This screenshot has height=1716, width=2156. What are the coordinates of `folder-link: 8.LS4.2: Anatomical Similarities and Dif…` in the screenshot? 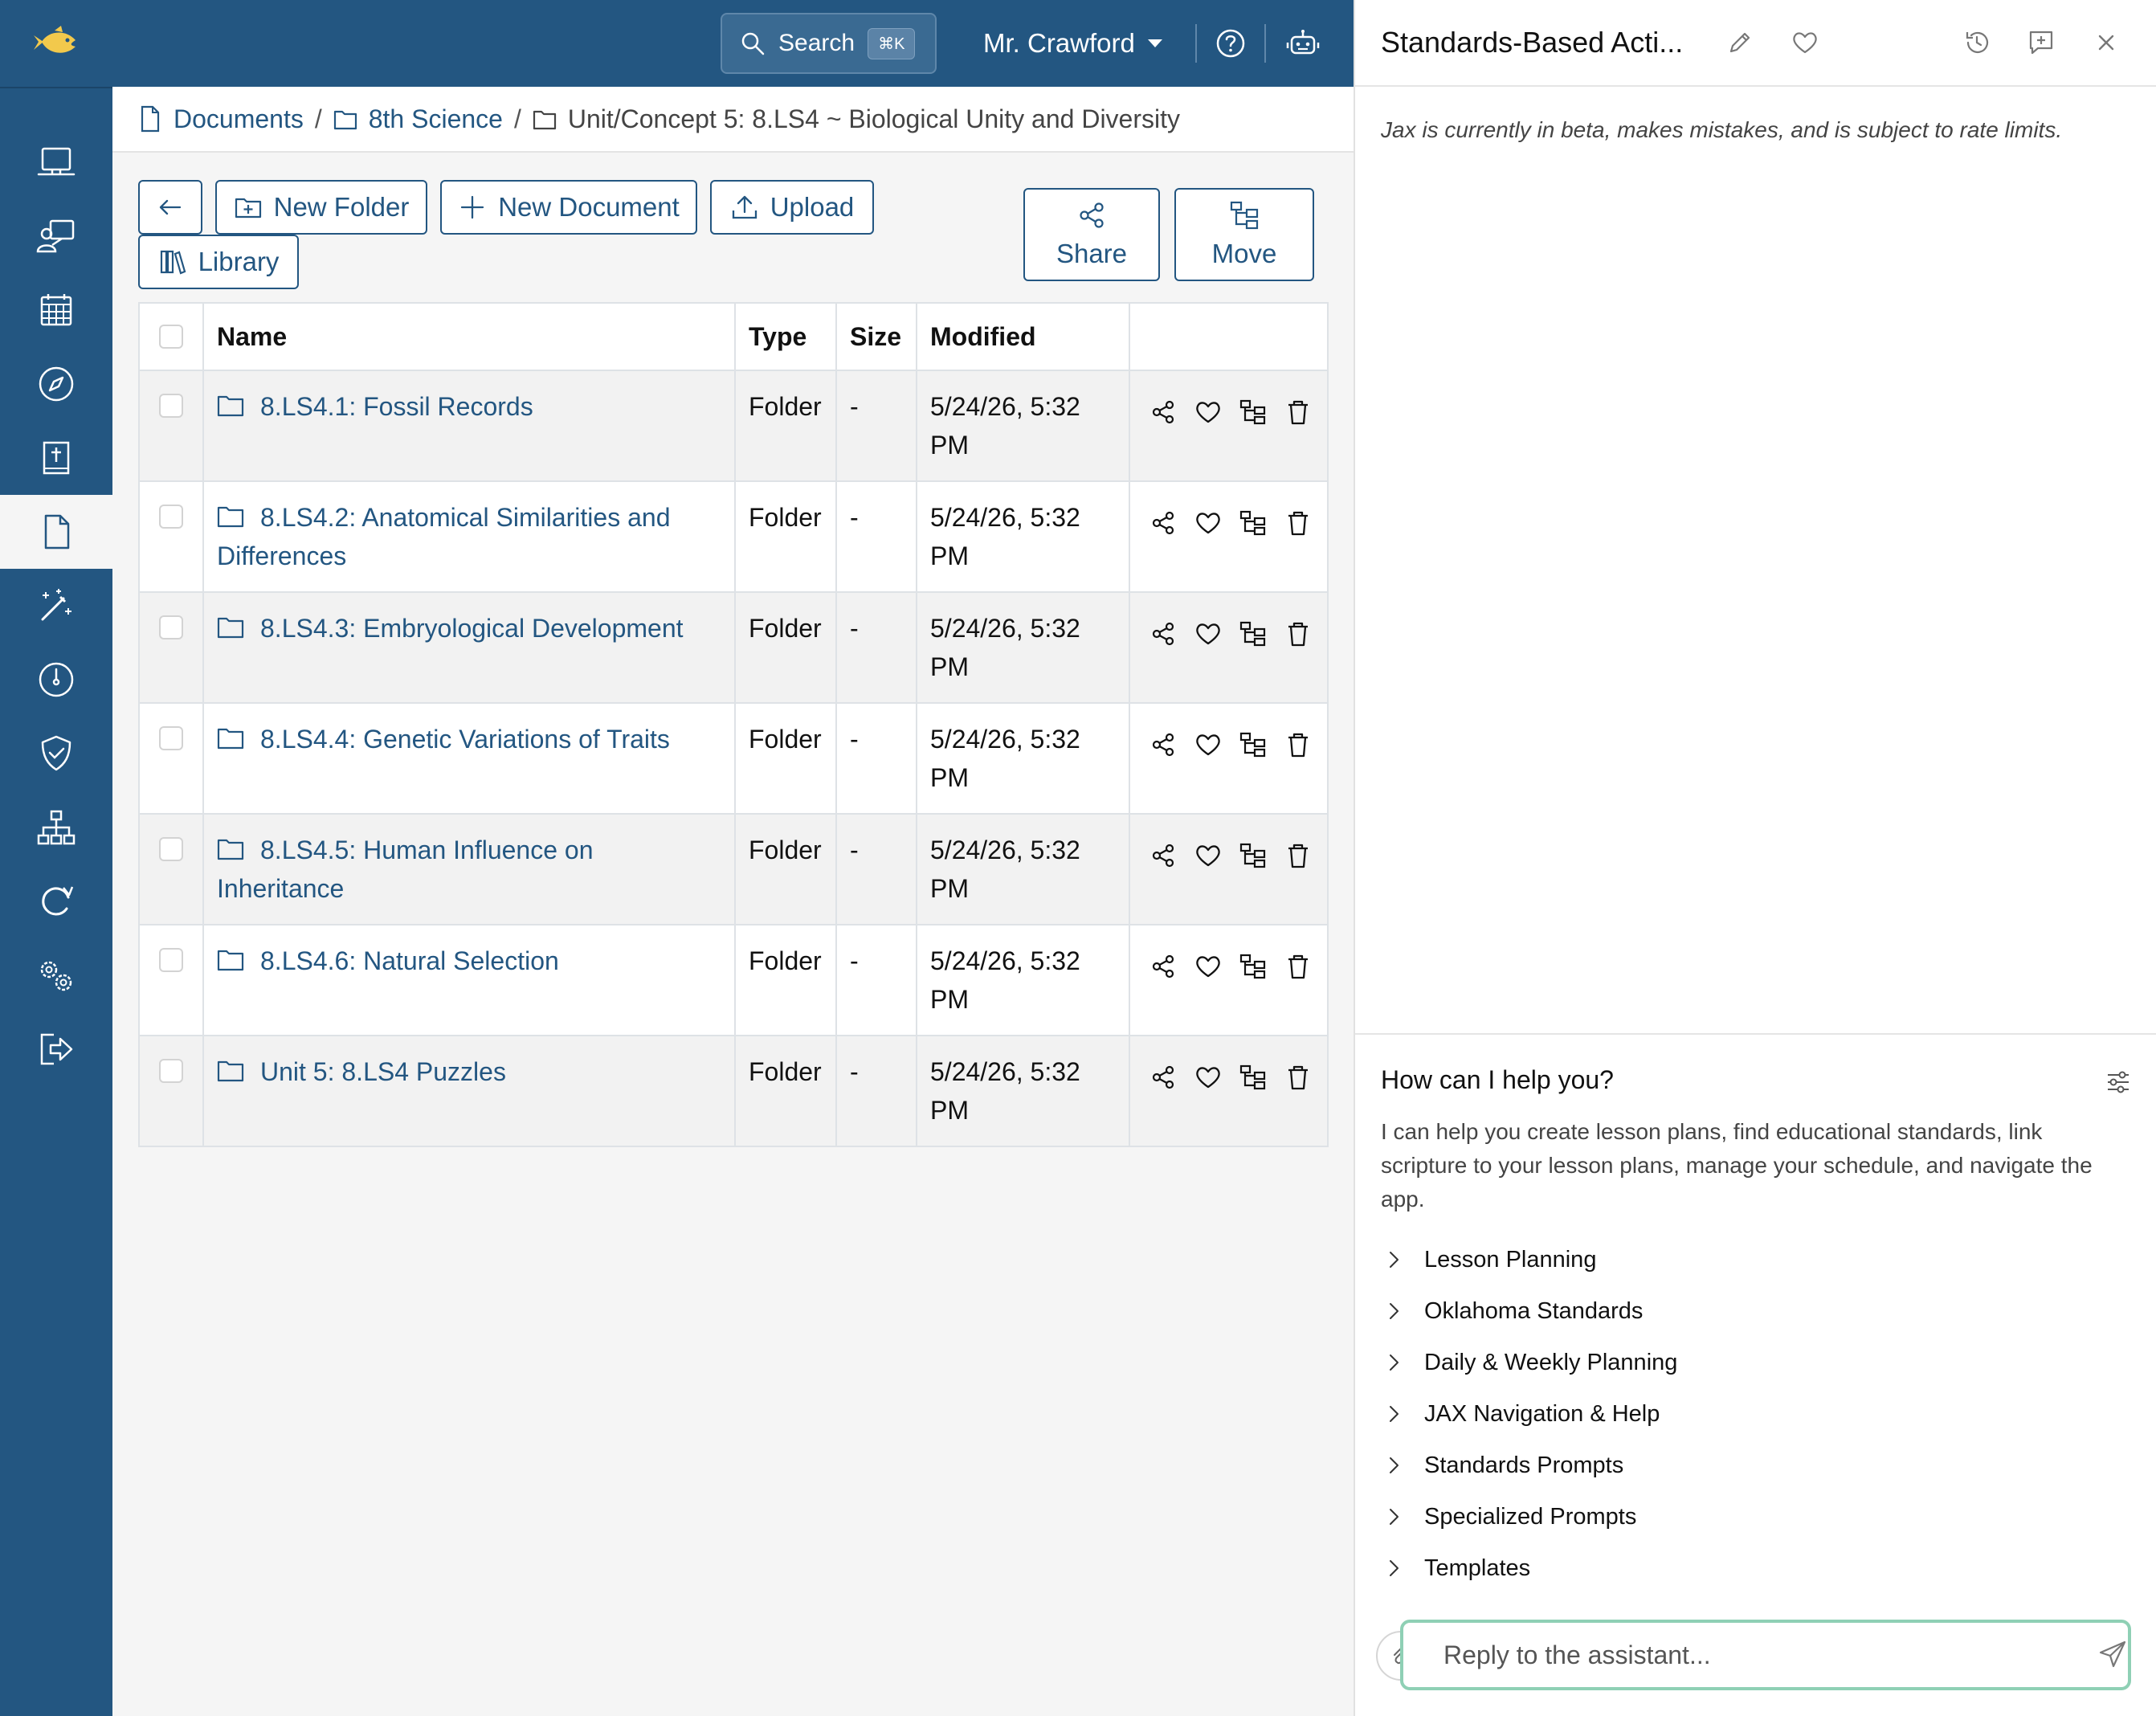 It's located at (443, 536).